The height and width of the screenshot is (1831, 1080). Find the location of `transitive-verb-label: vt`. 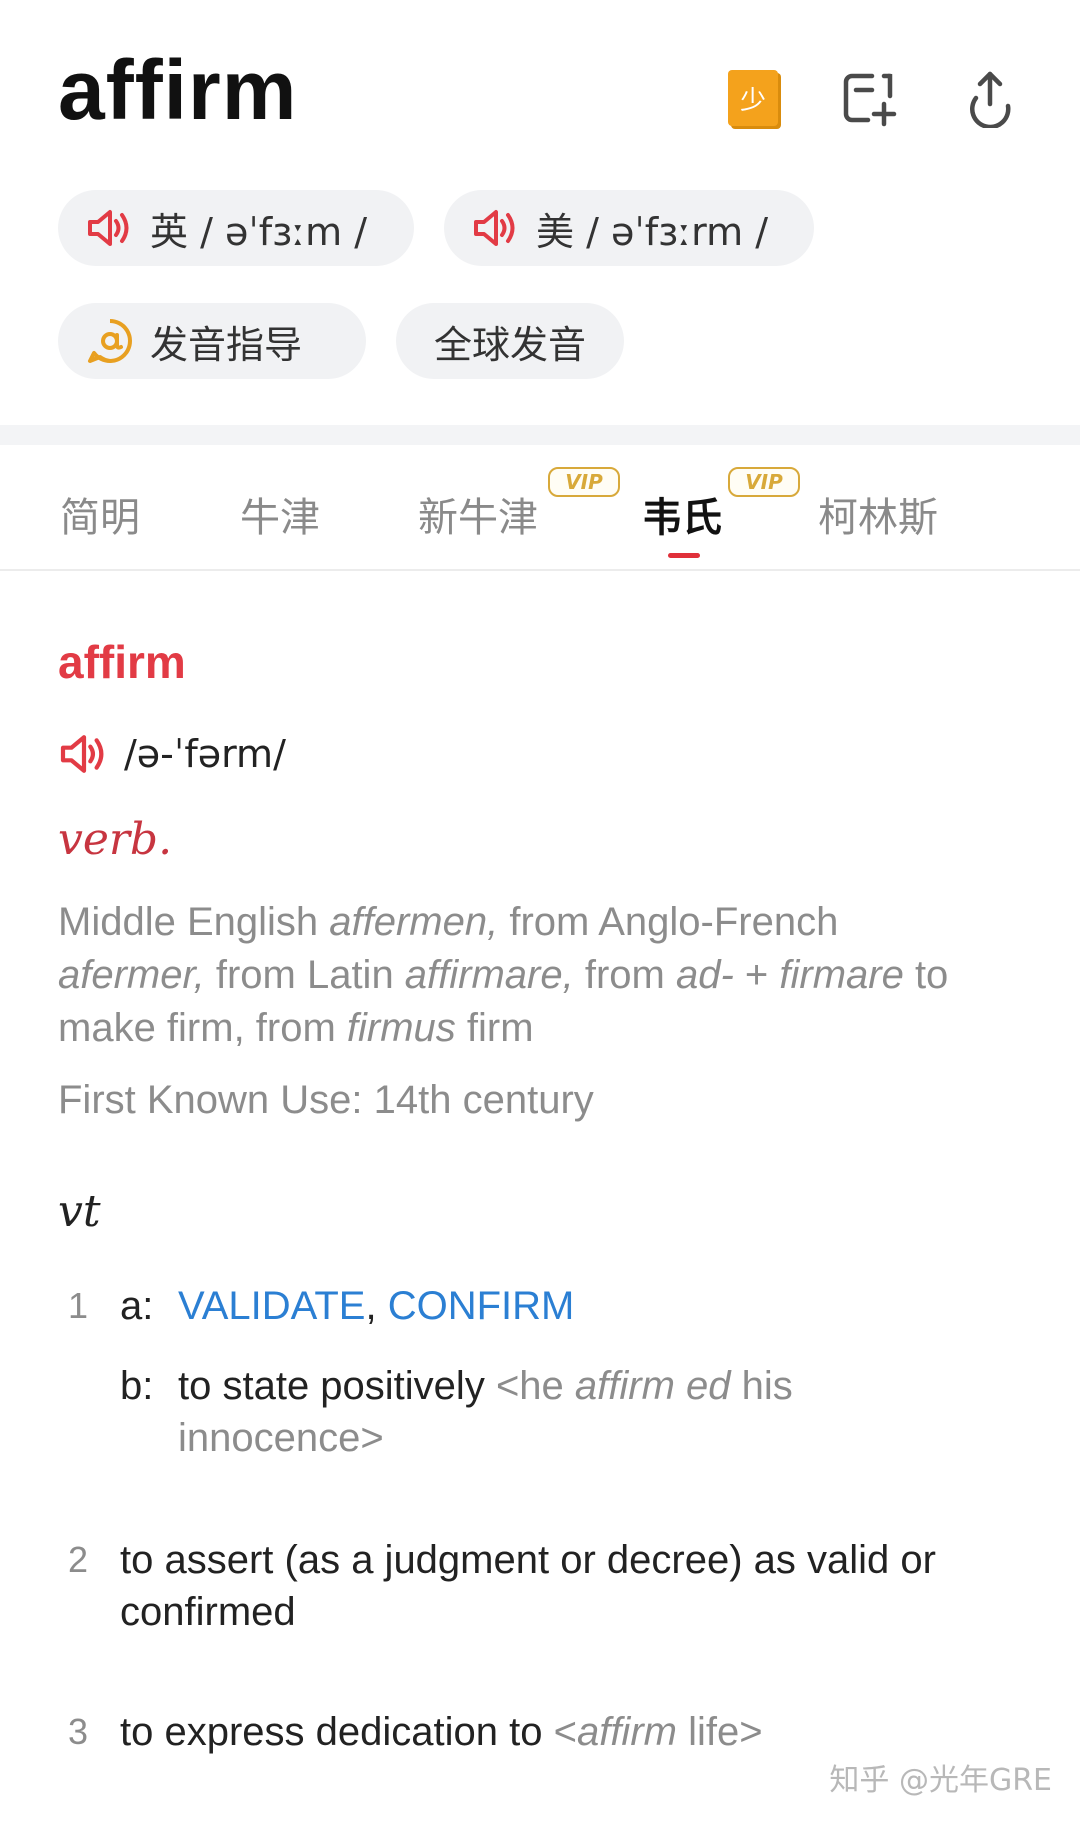

transitive-verb-label: vt is located at coordinates (79, 1211).